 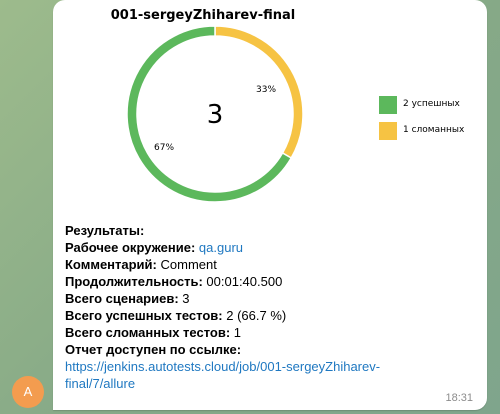 I want to click on broken-row: Всего сломанных тестов: 1, so click(x=153, y=332).